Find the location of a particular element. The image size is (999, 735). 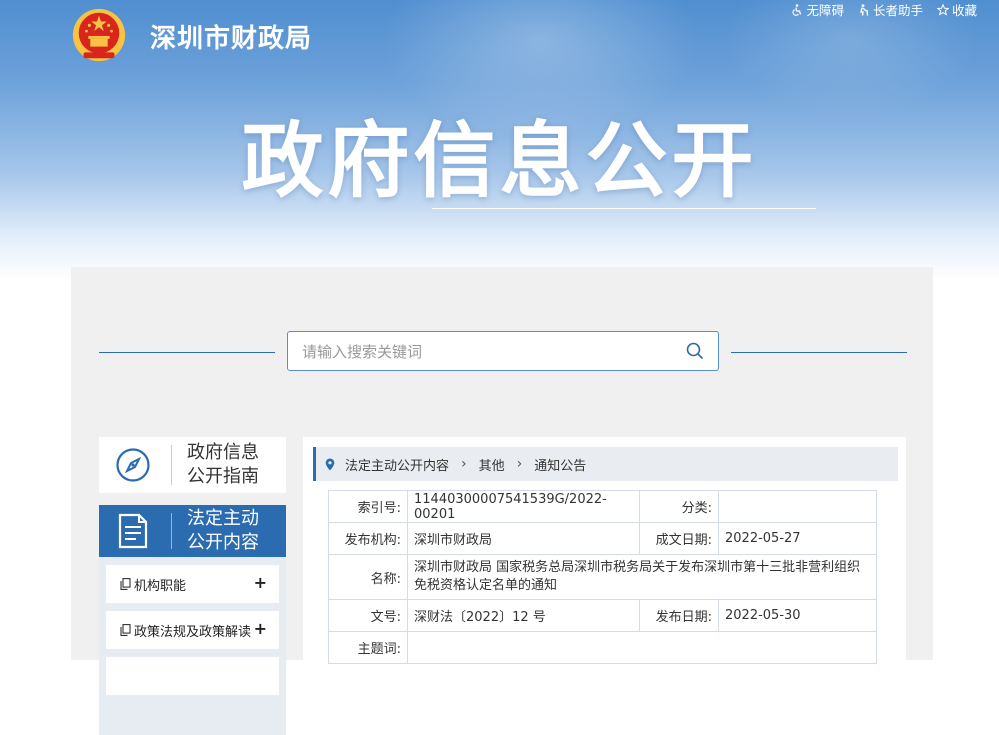

publisher-label: 发布机构: is located at coordinates (368, 538).